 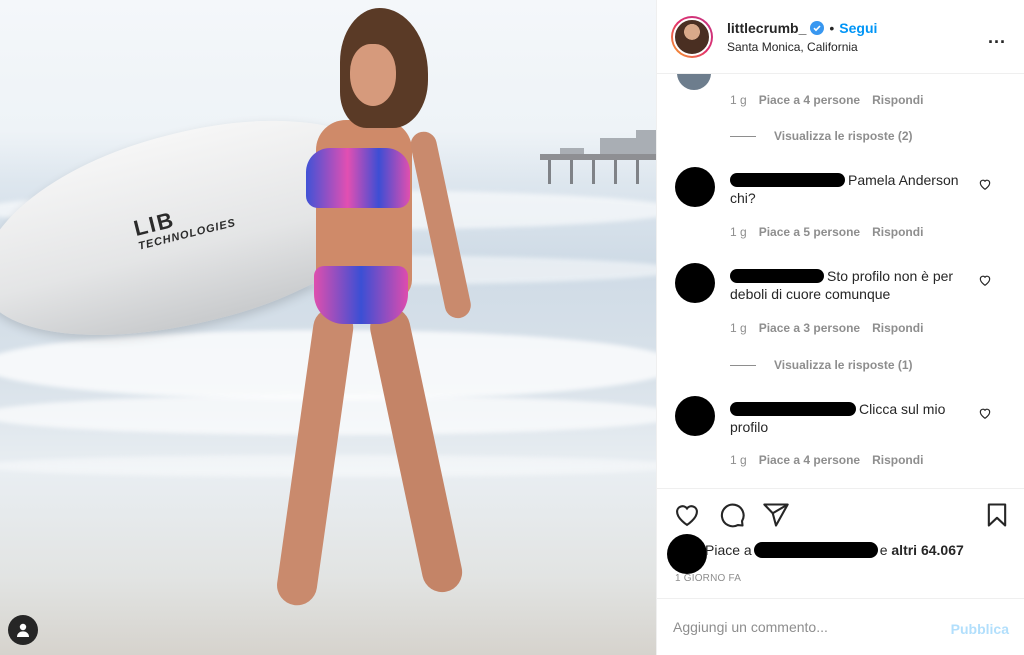 What do you see at coordinates (803, 627) in the screenshot?
I see `comment-input` at bounding box center [803, 627].